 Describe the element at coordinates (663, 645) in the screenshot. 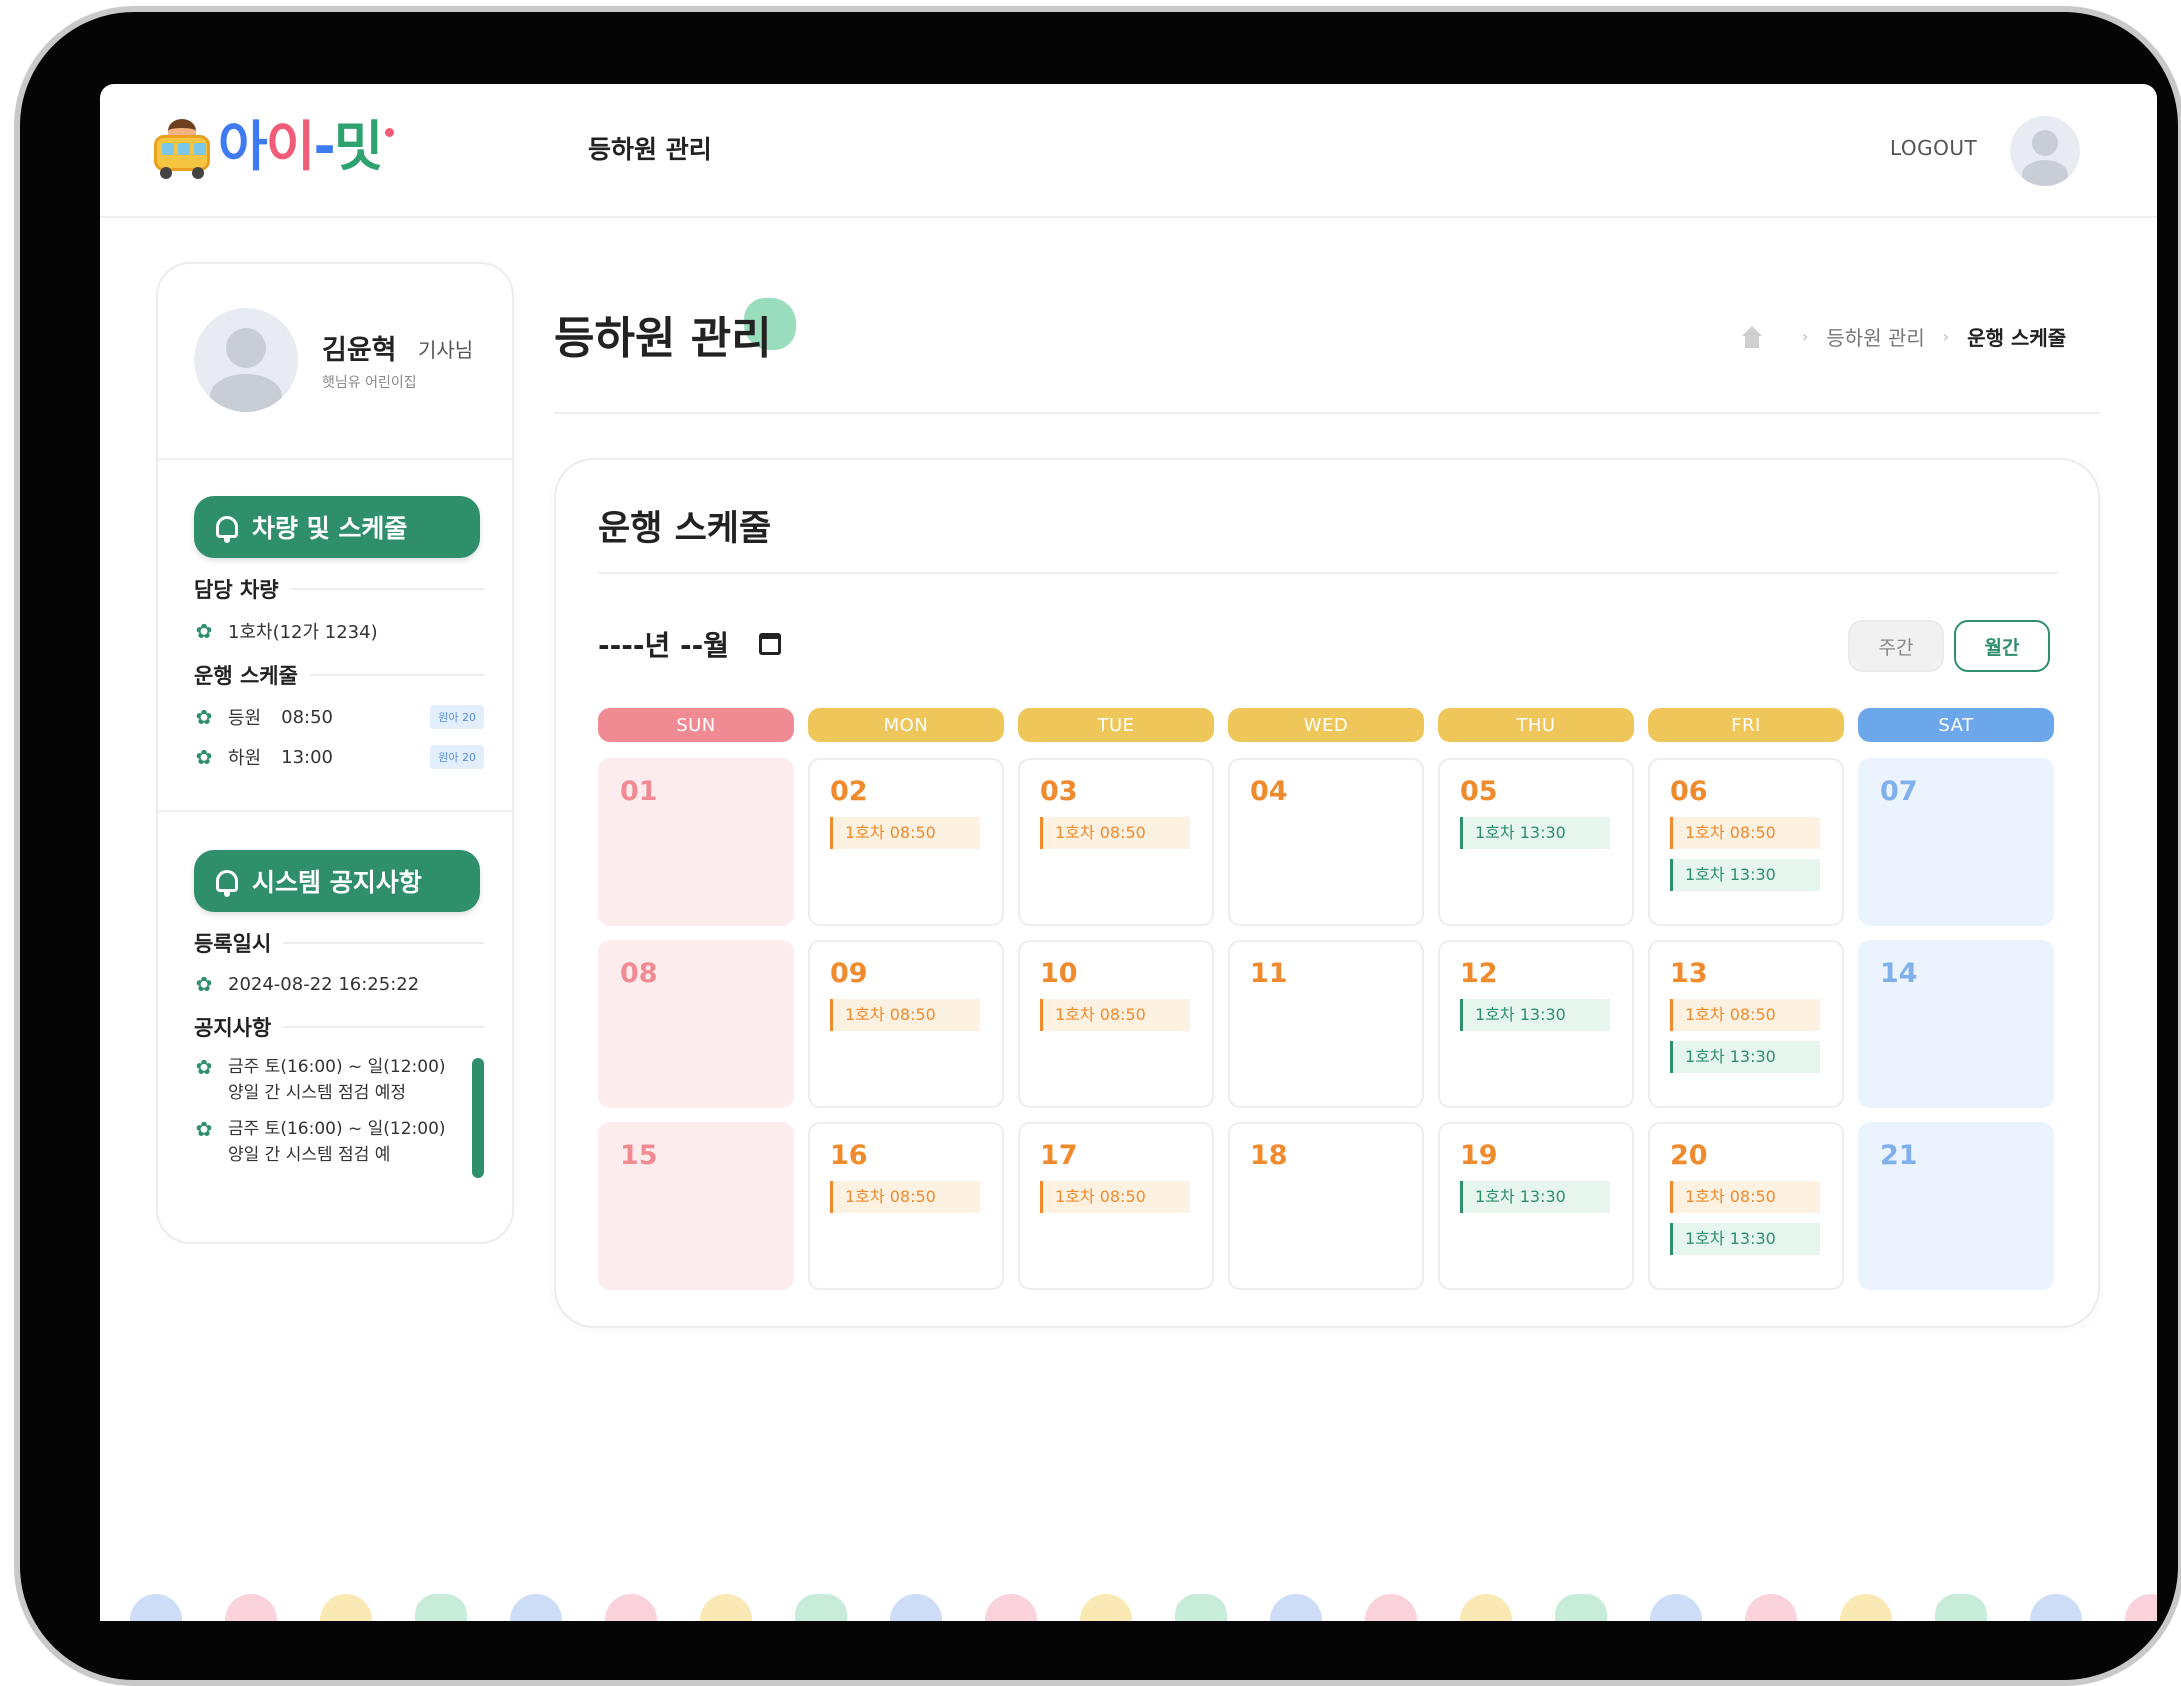

I see `month-picker-value: ----년 --월` at that location.